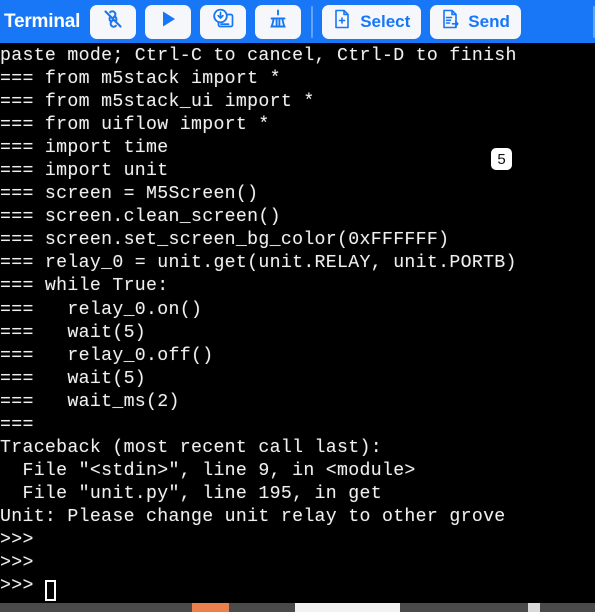 The width and height of the screenshot is (595, 612). I want to click on terminal-toolbar: Terminal Select Send, so click(297, 21).